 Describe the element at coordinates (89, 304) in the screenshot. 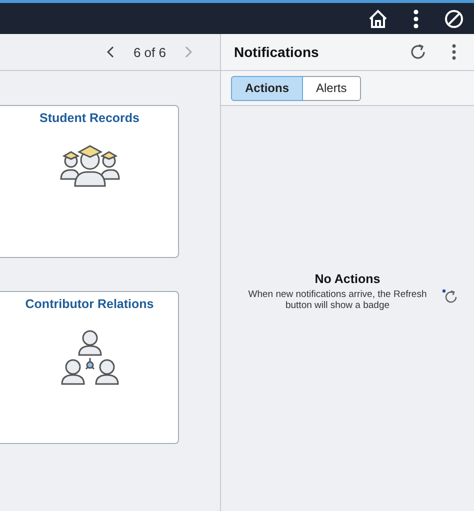

I see `tile-title: Contributor Relations` at that location.